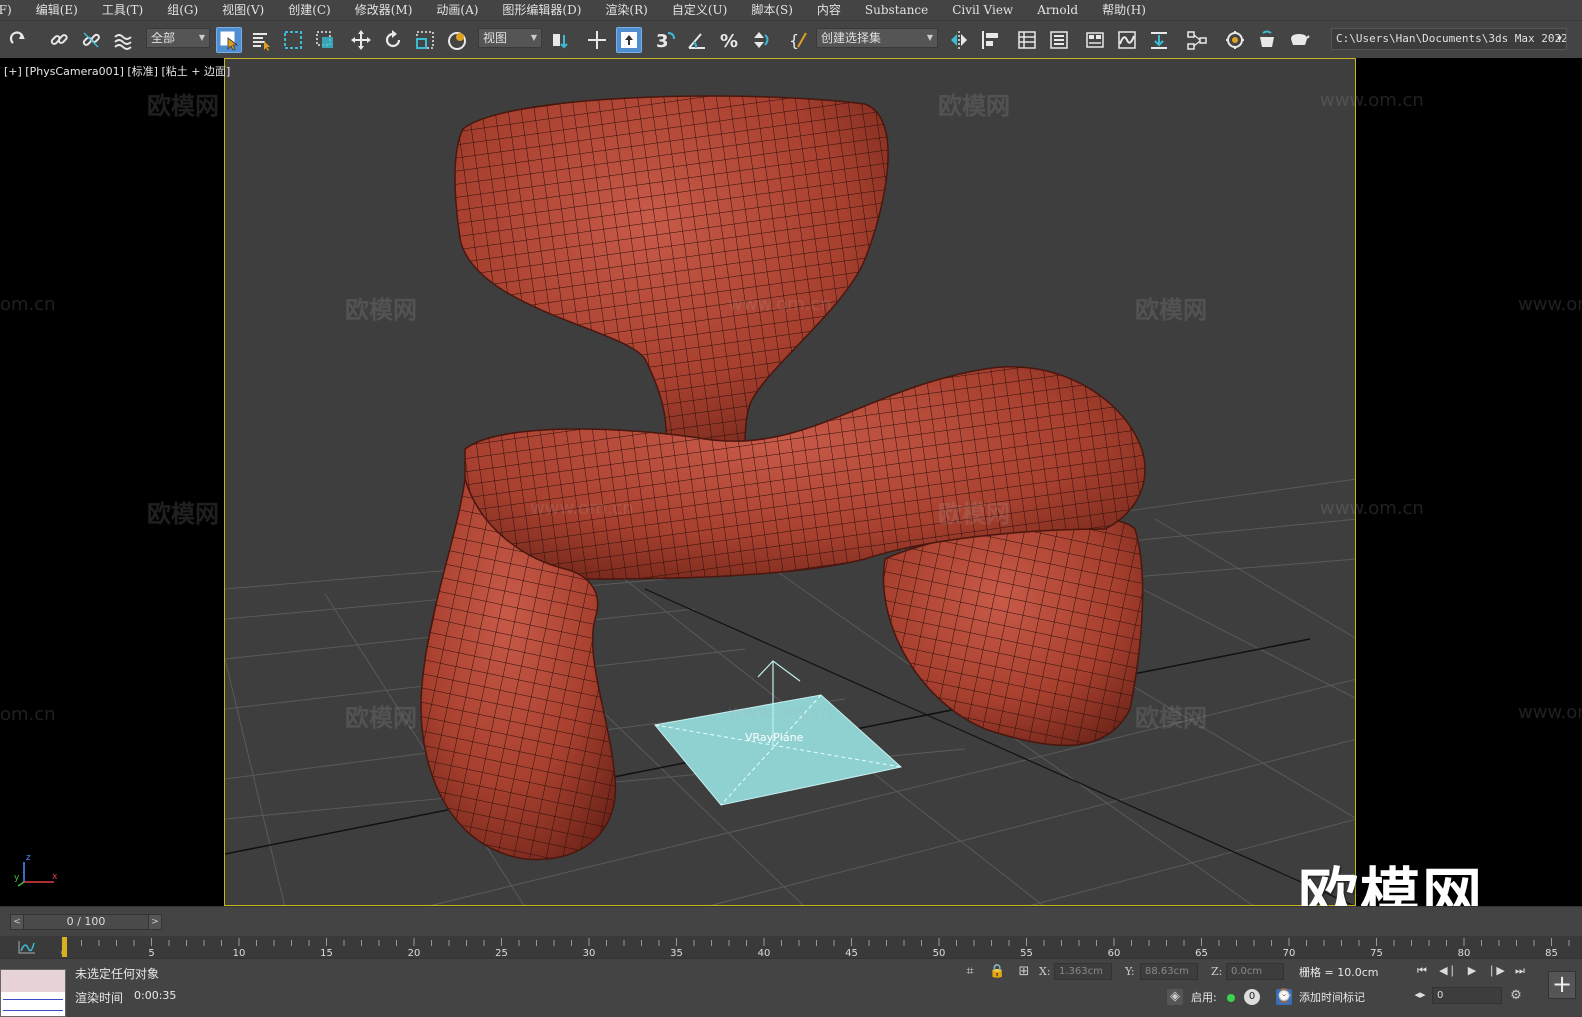 The image size is (1582, 1017). Describe the element at coordinates (761, 40) in the screenshot. I see `spinner-snap-icon` at that location.